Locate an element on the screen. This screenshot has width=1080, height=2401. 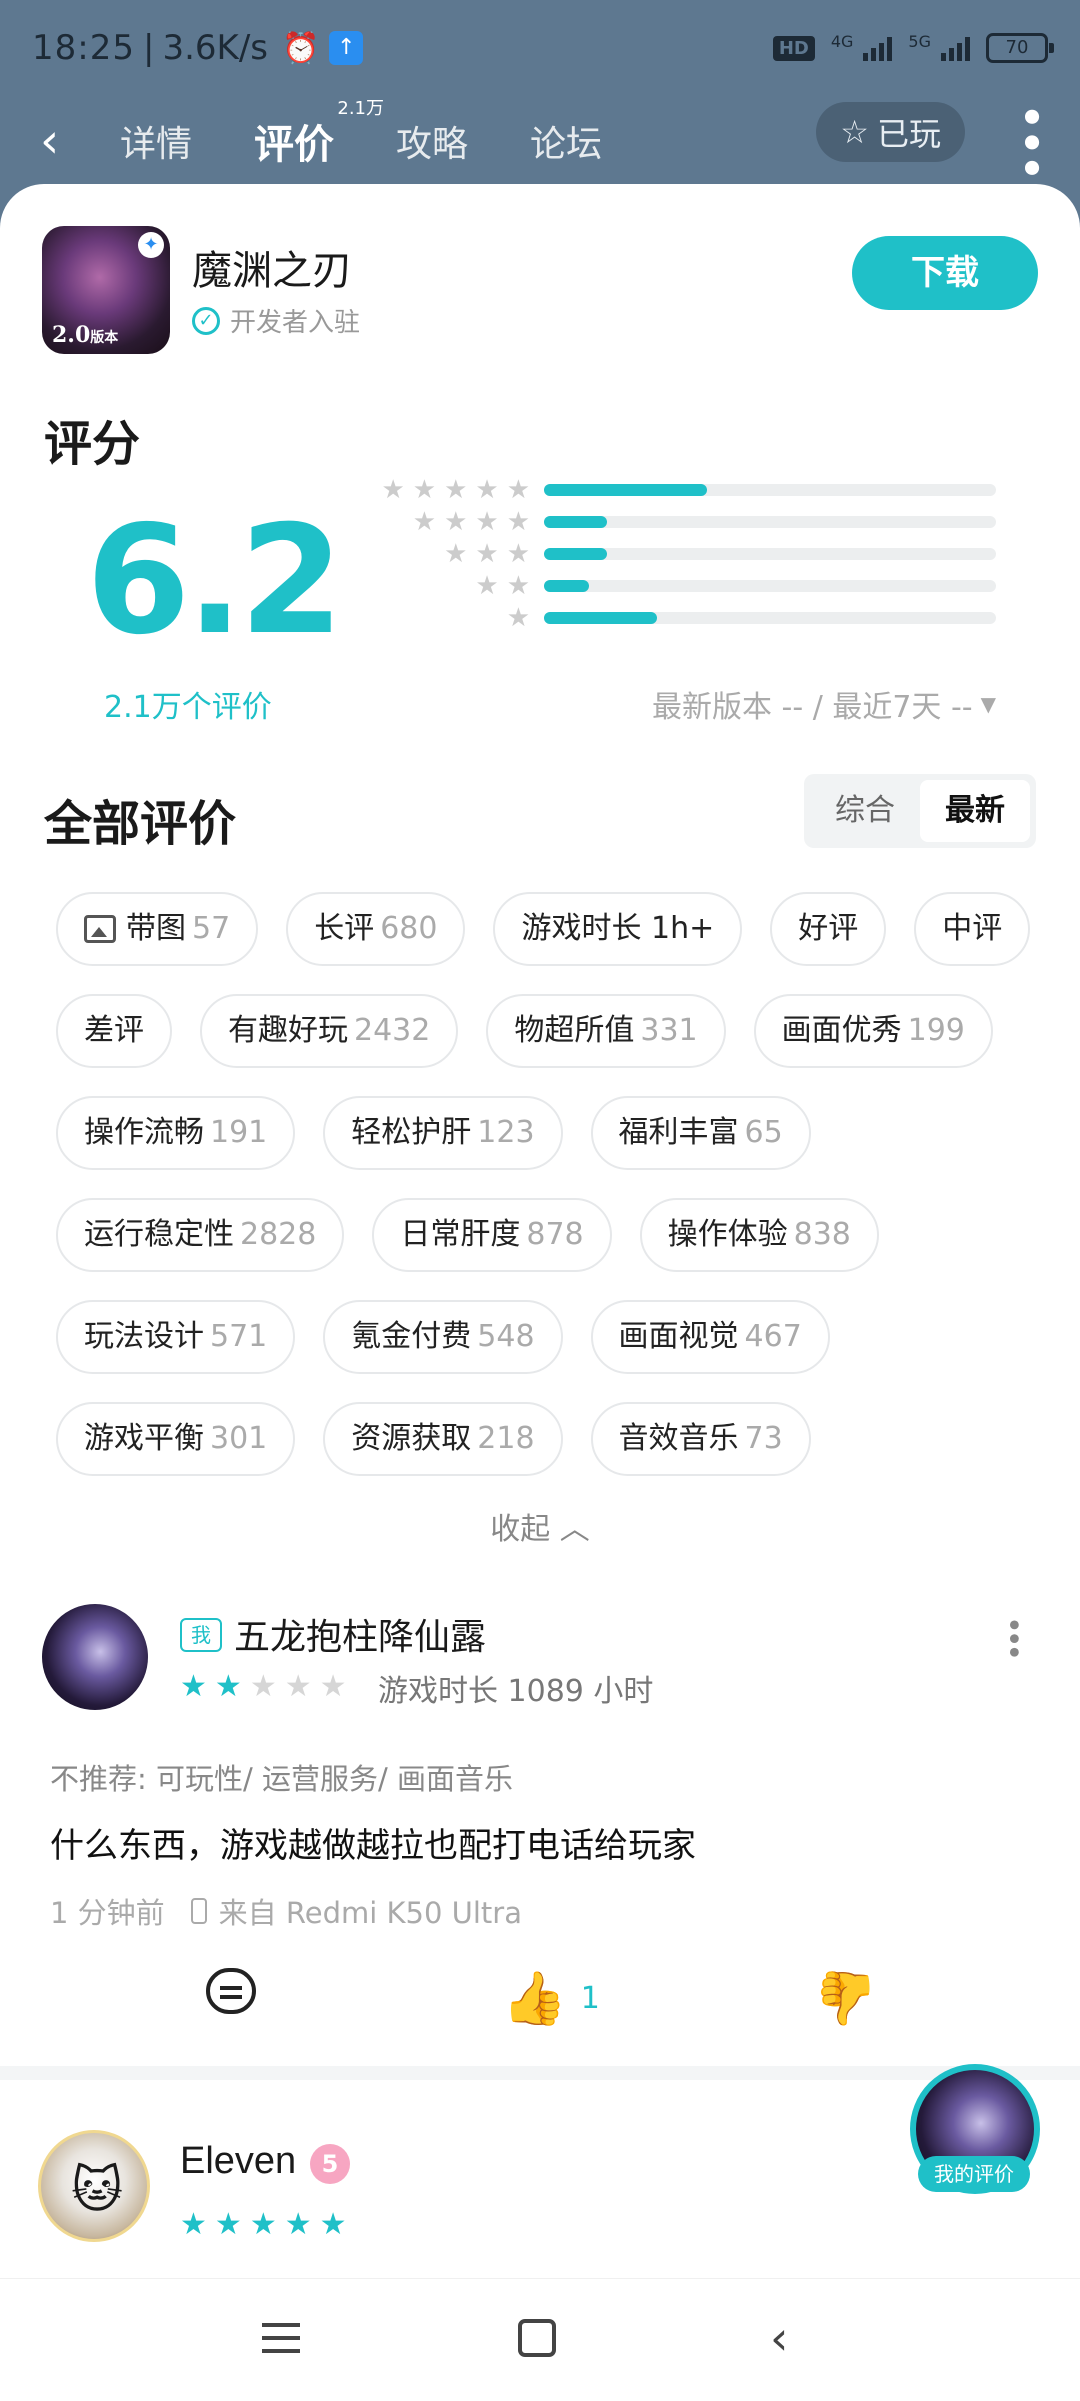
sort-comprehensive: 综合 is located at coordinates (865, 811).